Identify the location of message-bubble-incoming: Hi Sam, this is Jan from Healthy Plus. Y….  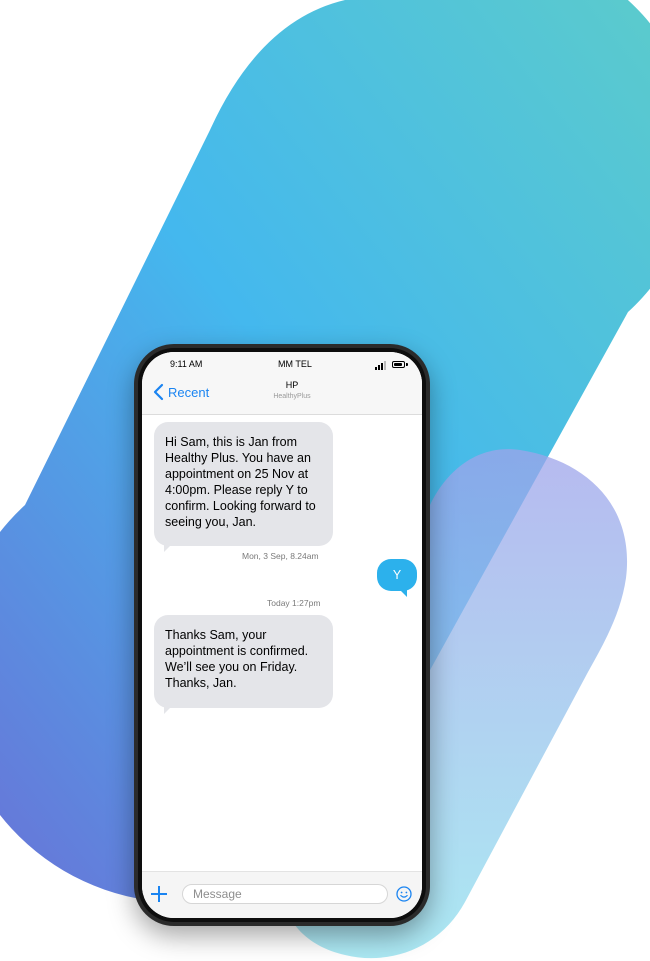
(243, 487).